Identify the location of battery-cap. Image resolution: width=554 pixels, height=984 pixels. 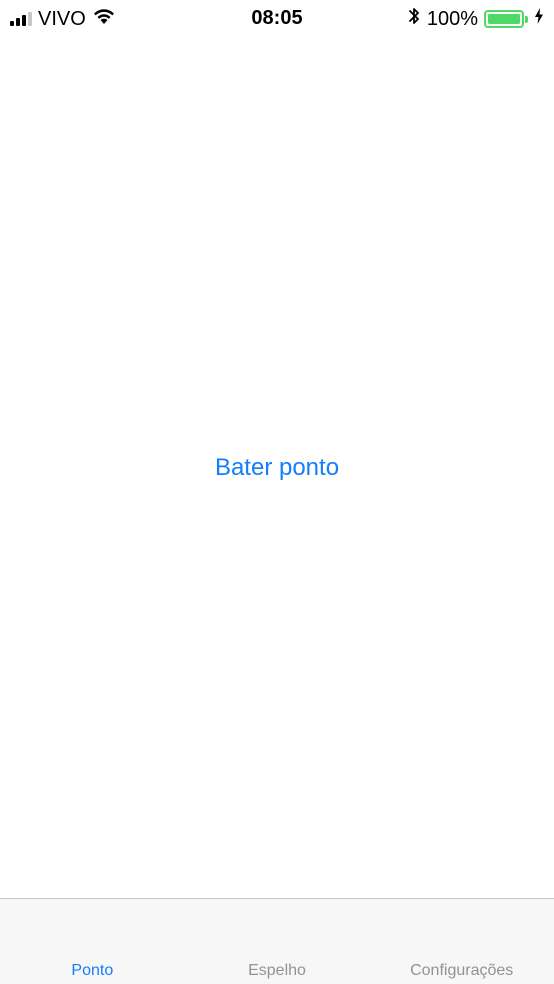
(526, 19).